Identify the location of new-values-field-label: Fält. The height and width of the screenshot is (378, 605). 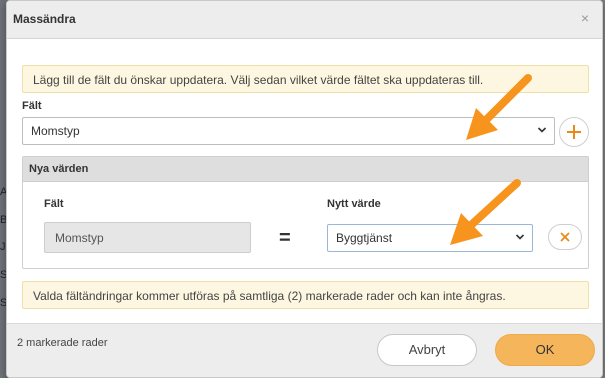
(54, 204).